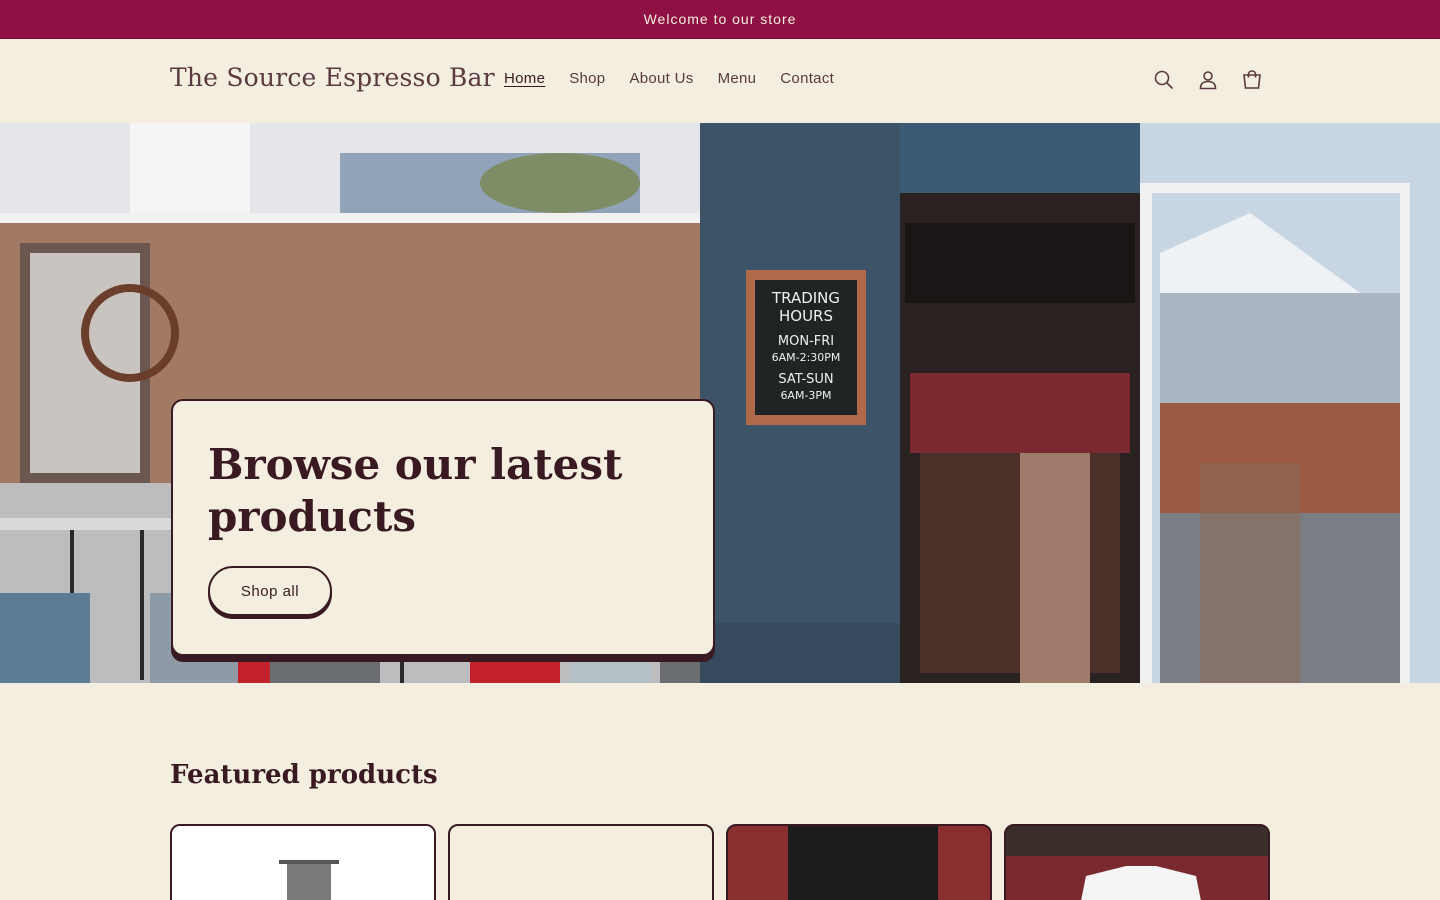  What do you see at coordinates (806, 341) in the screenshot?
I see `chalkboard-line-3: MON-FRI` at bounding box center [806, 341].